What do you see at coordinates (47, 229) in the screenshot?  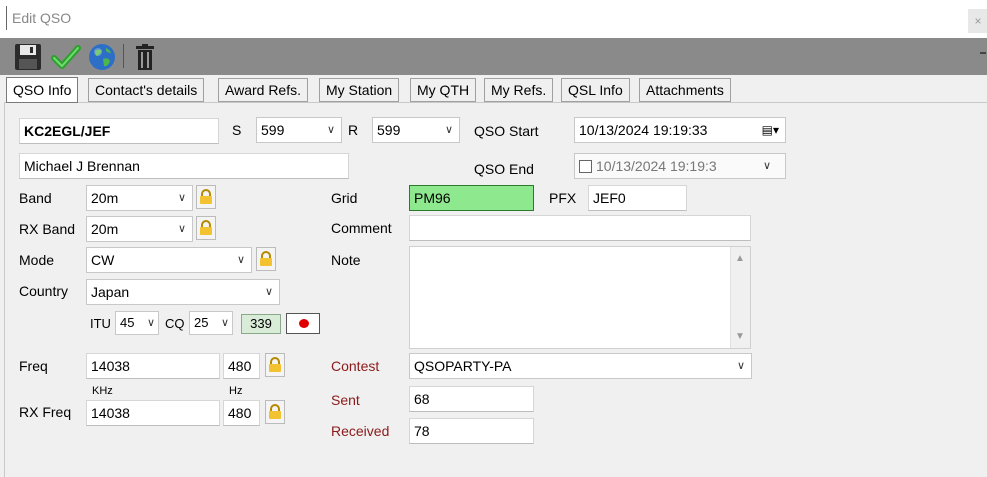 I see `rx-band-label: RX Band` at bounding box center [47, 229].